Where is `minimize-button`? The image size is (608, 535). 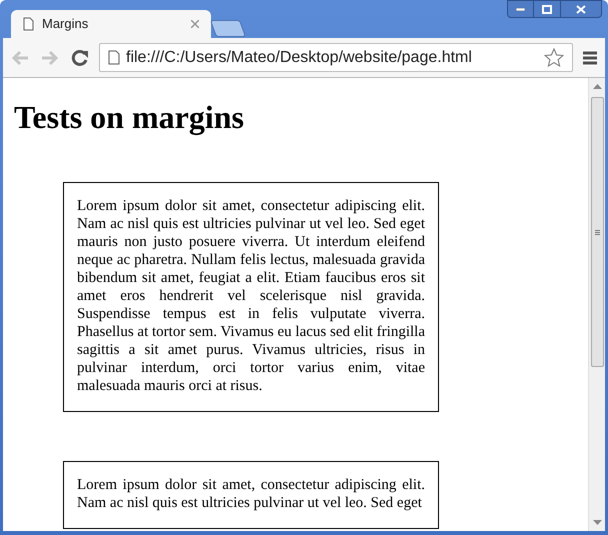
minimize-button is located at coordinates (520, 9).